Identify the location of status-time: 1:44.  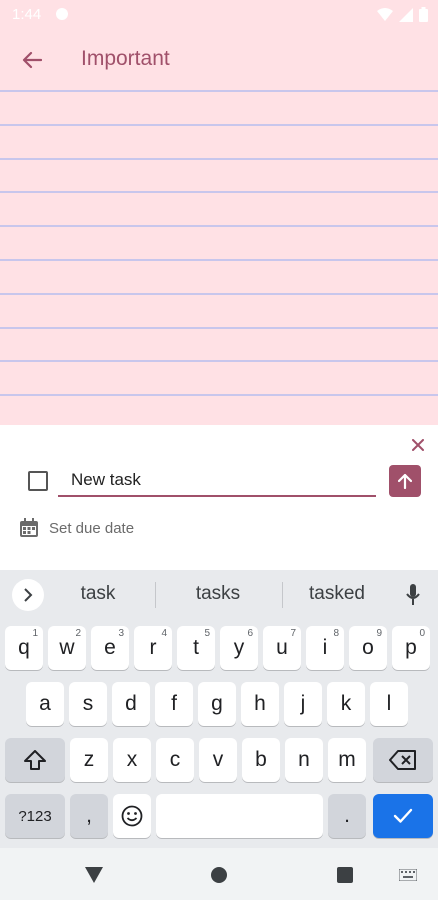
(27, 14).